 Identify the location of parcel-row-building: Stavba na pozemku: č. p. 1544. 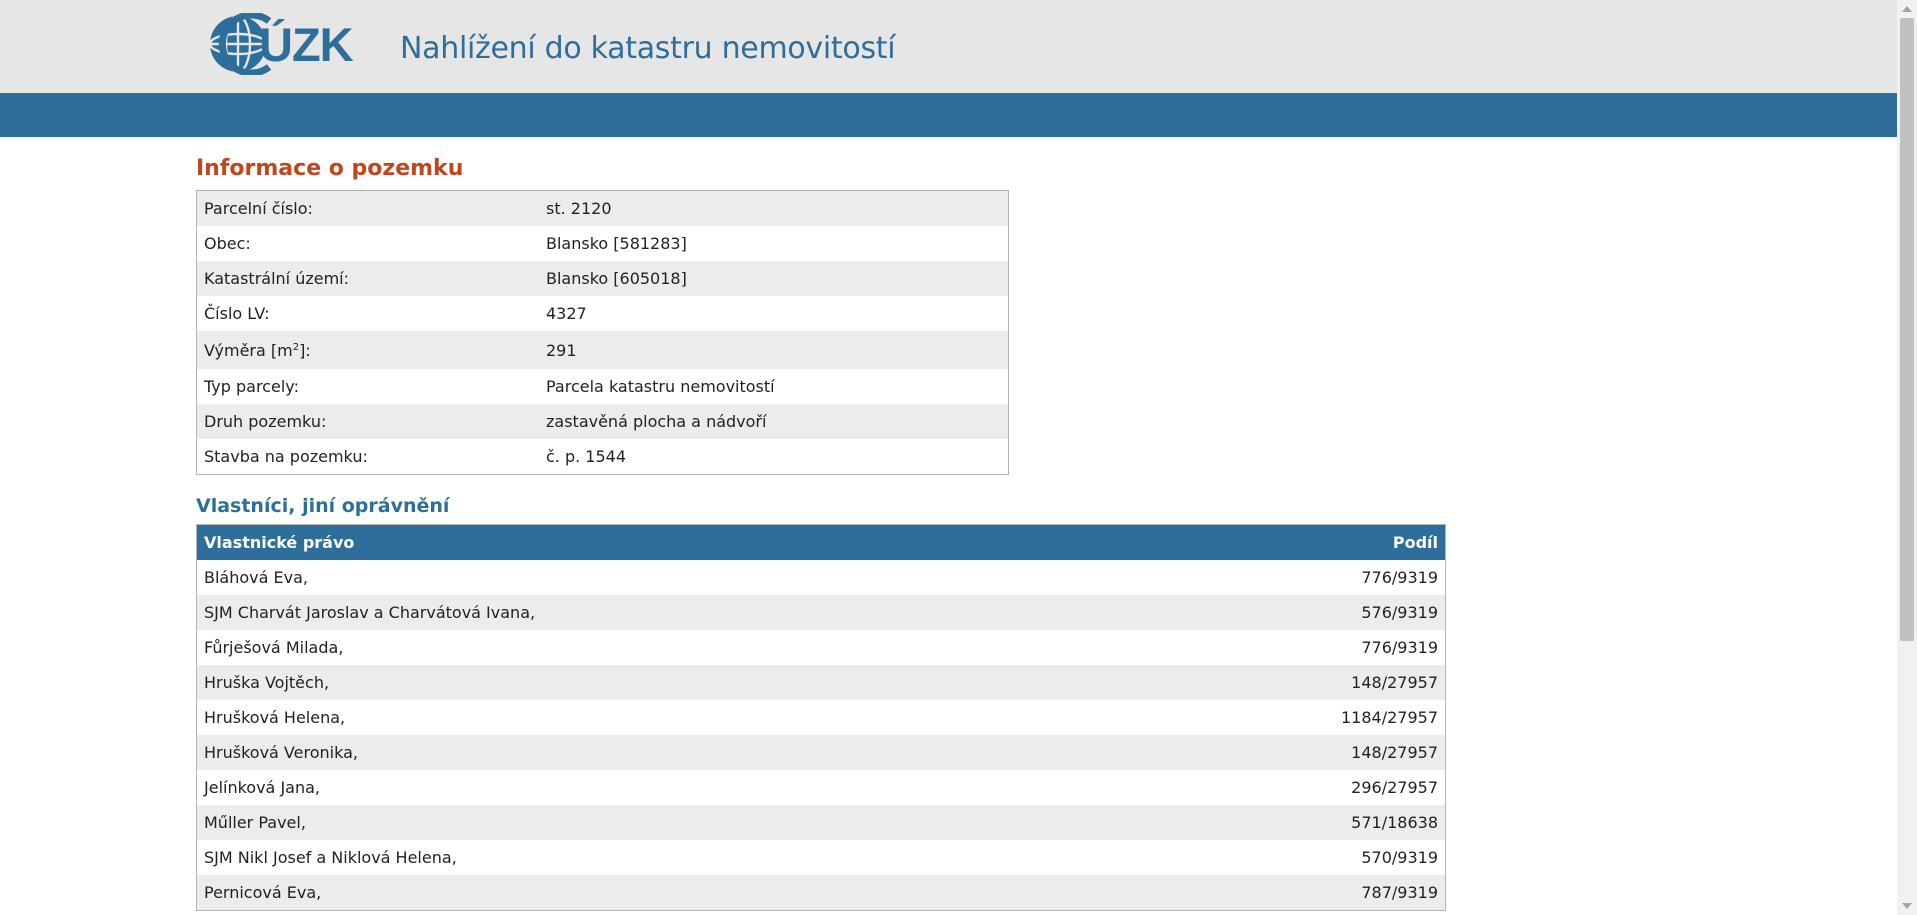
(602, 457).